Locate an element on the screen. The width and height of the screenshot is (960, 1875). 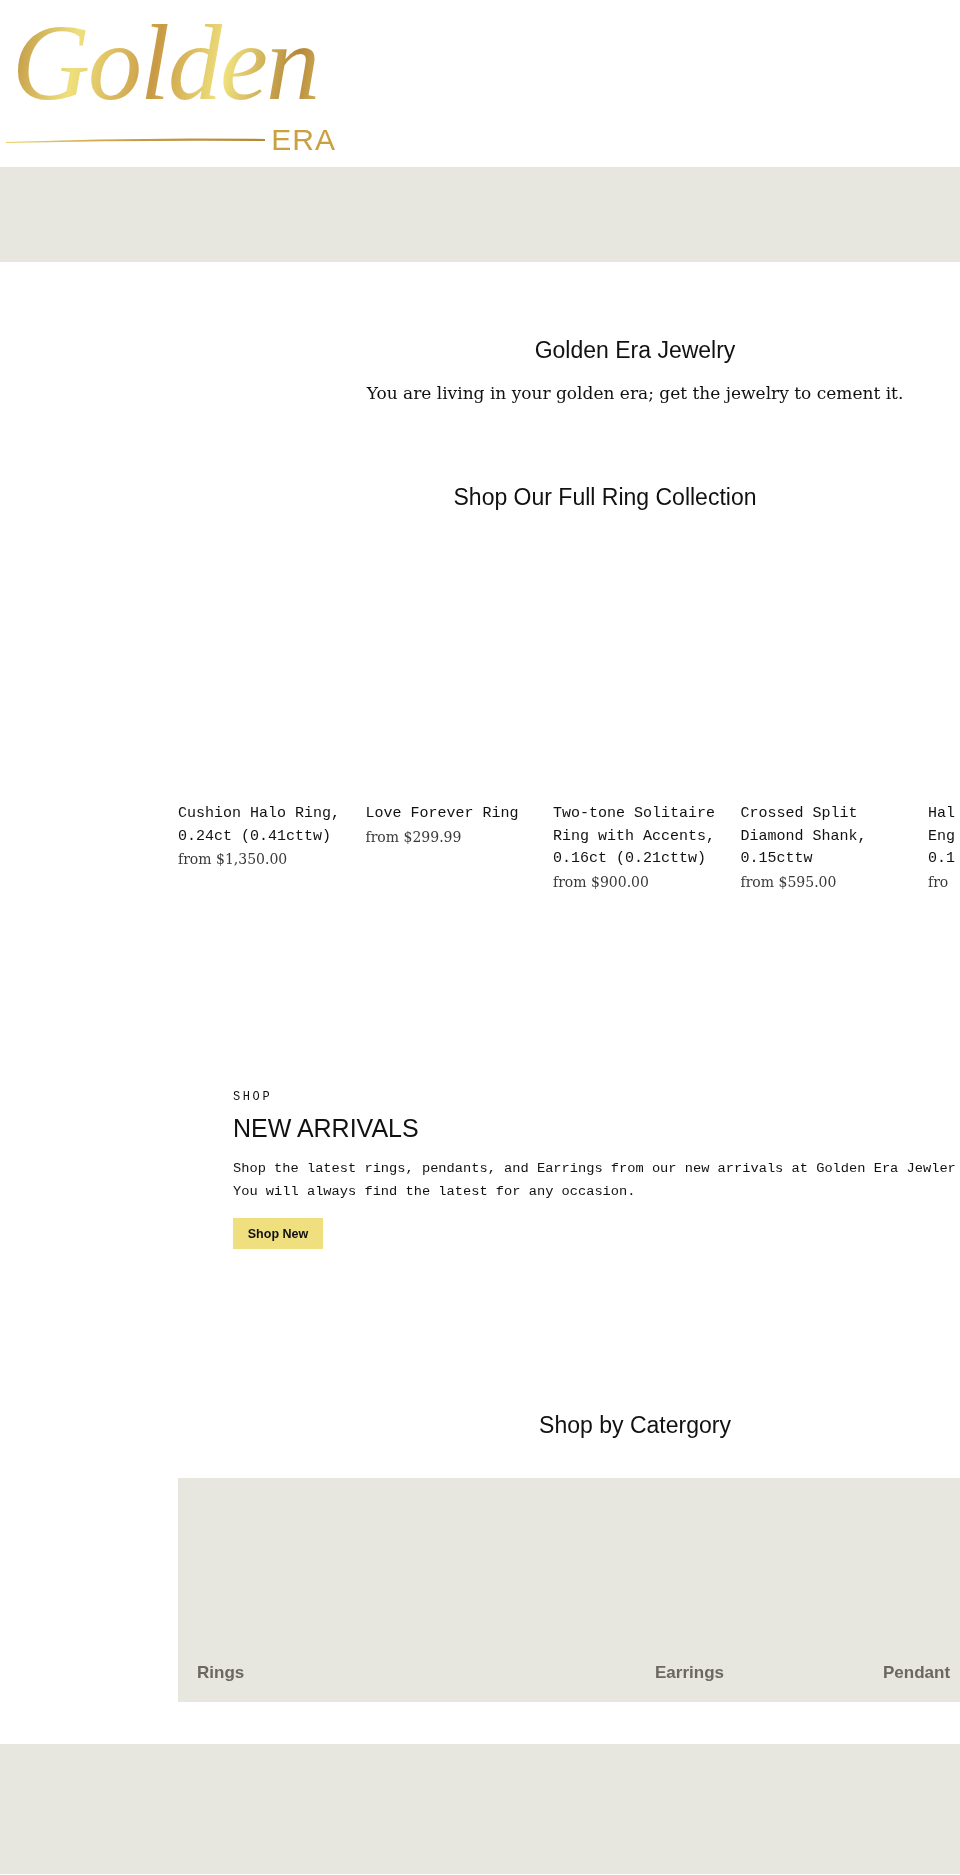
category-link: Earrings is located at coordinates (689, 1673).